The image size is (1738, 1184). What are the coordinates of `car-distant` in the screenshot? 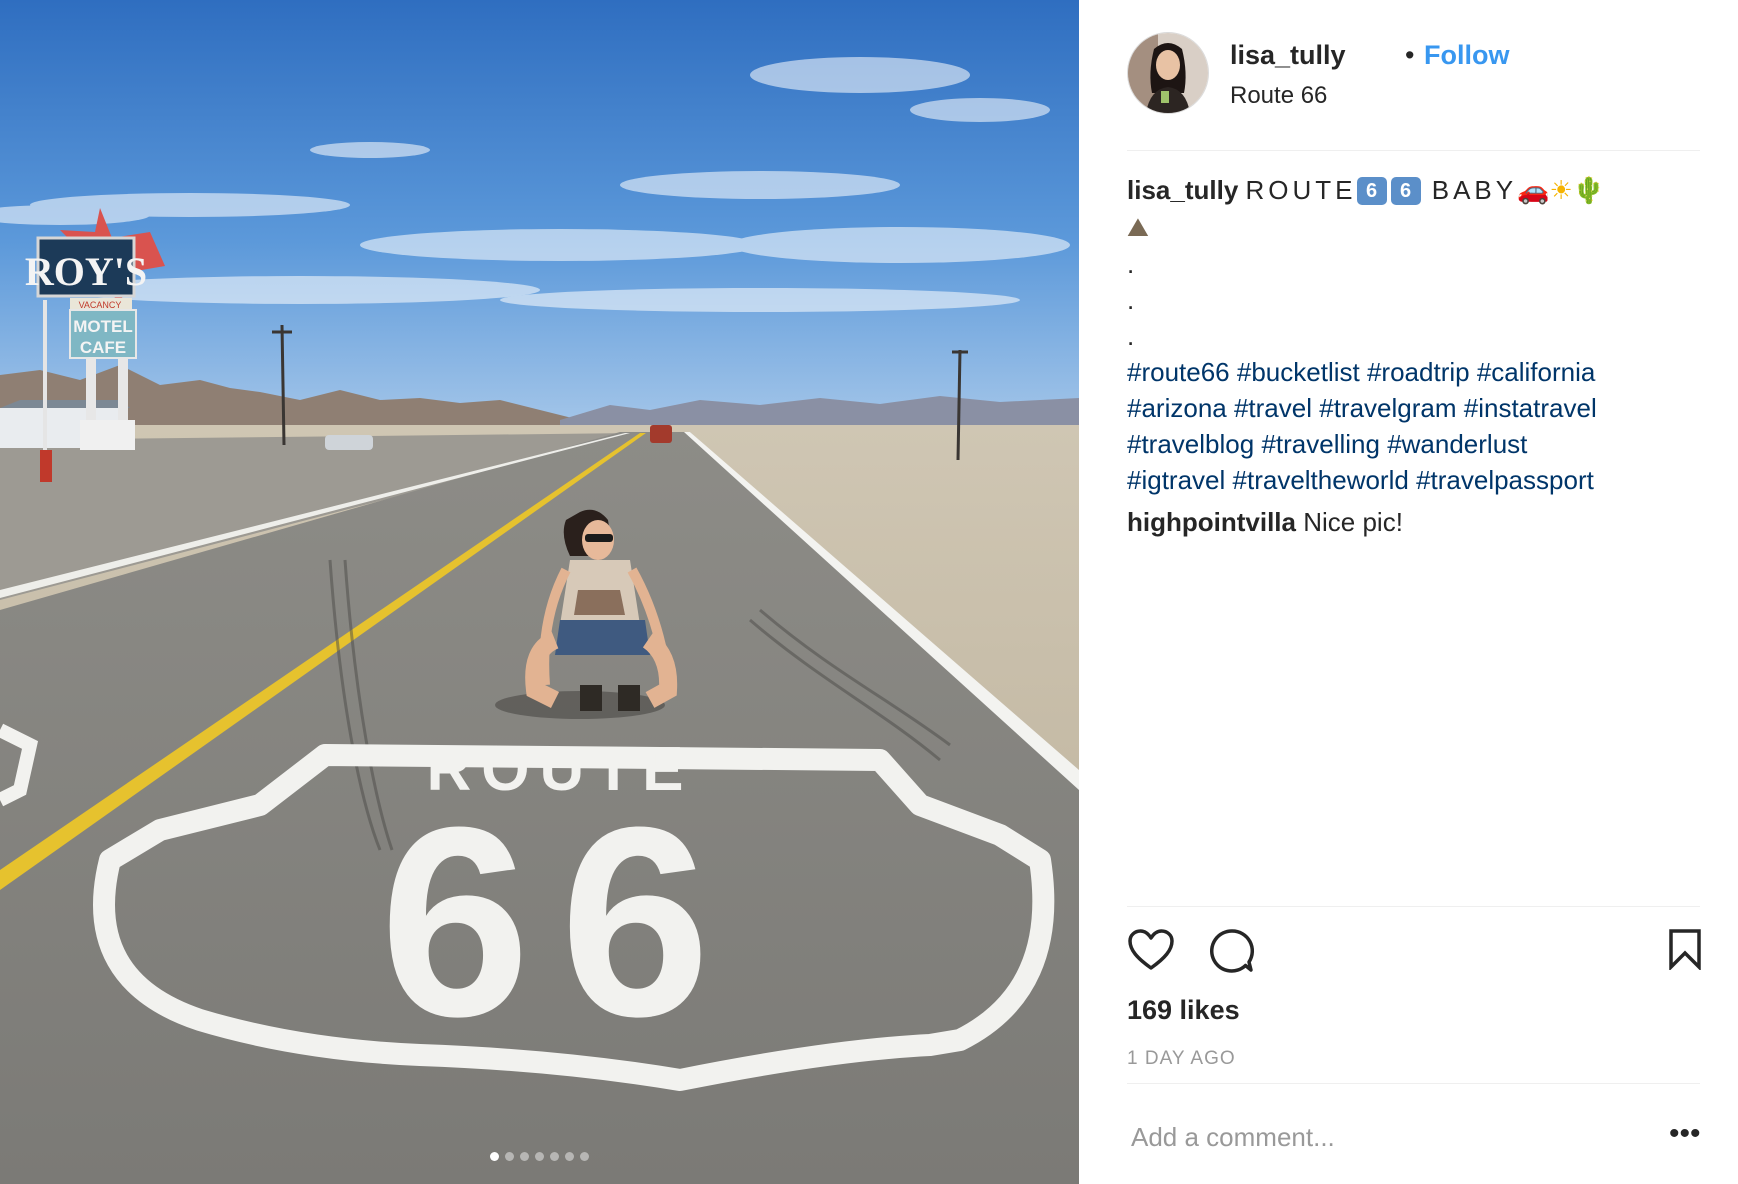 It's located at (661, 434).